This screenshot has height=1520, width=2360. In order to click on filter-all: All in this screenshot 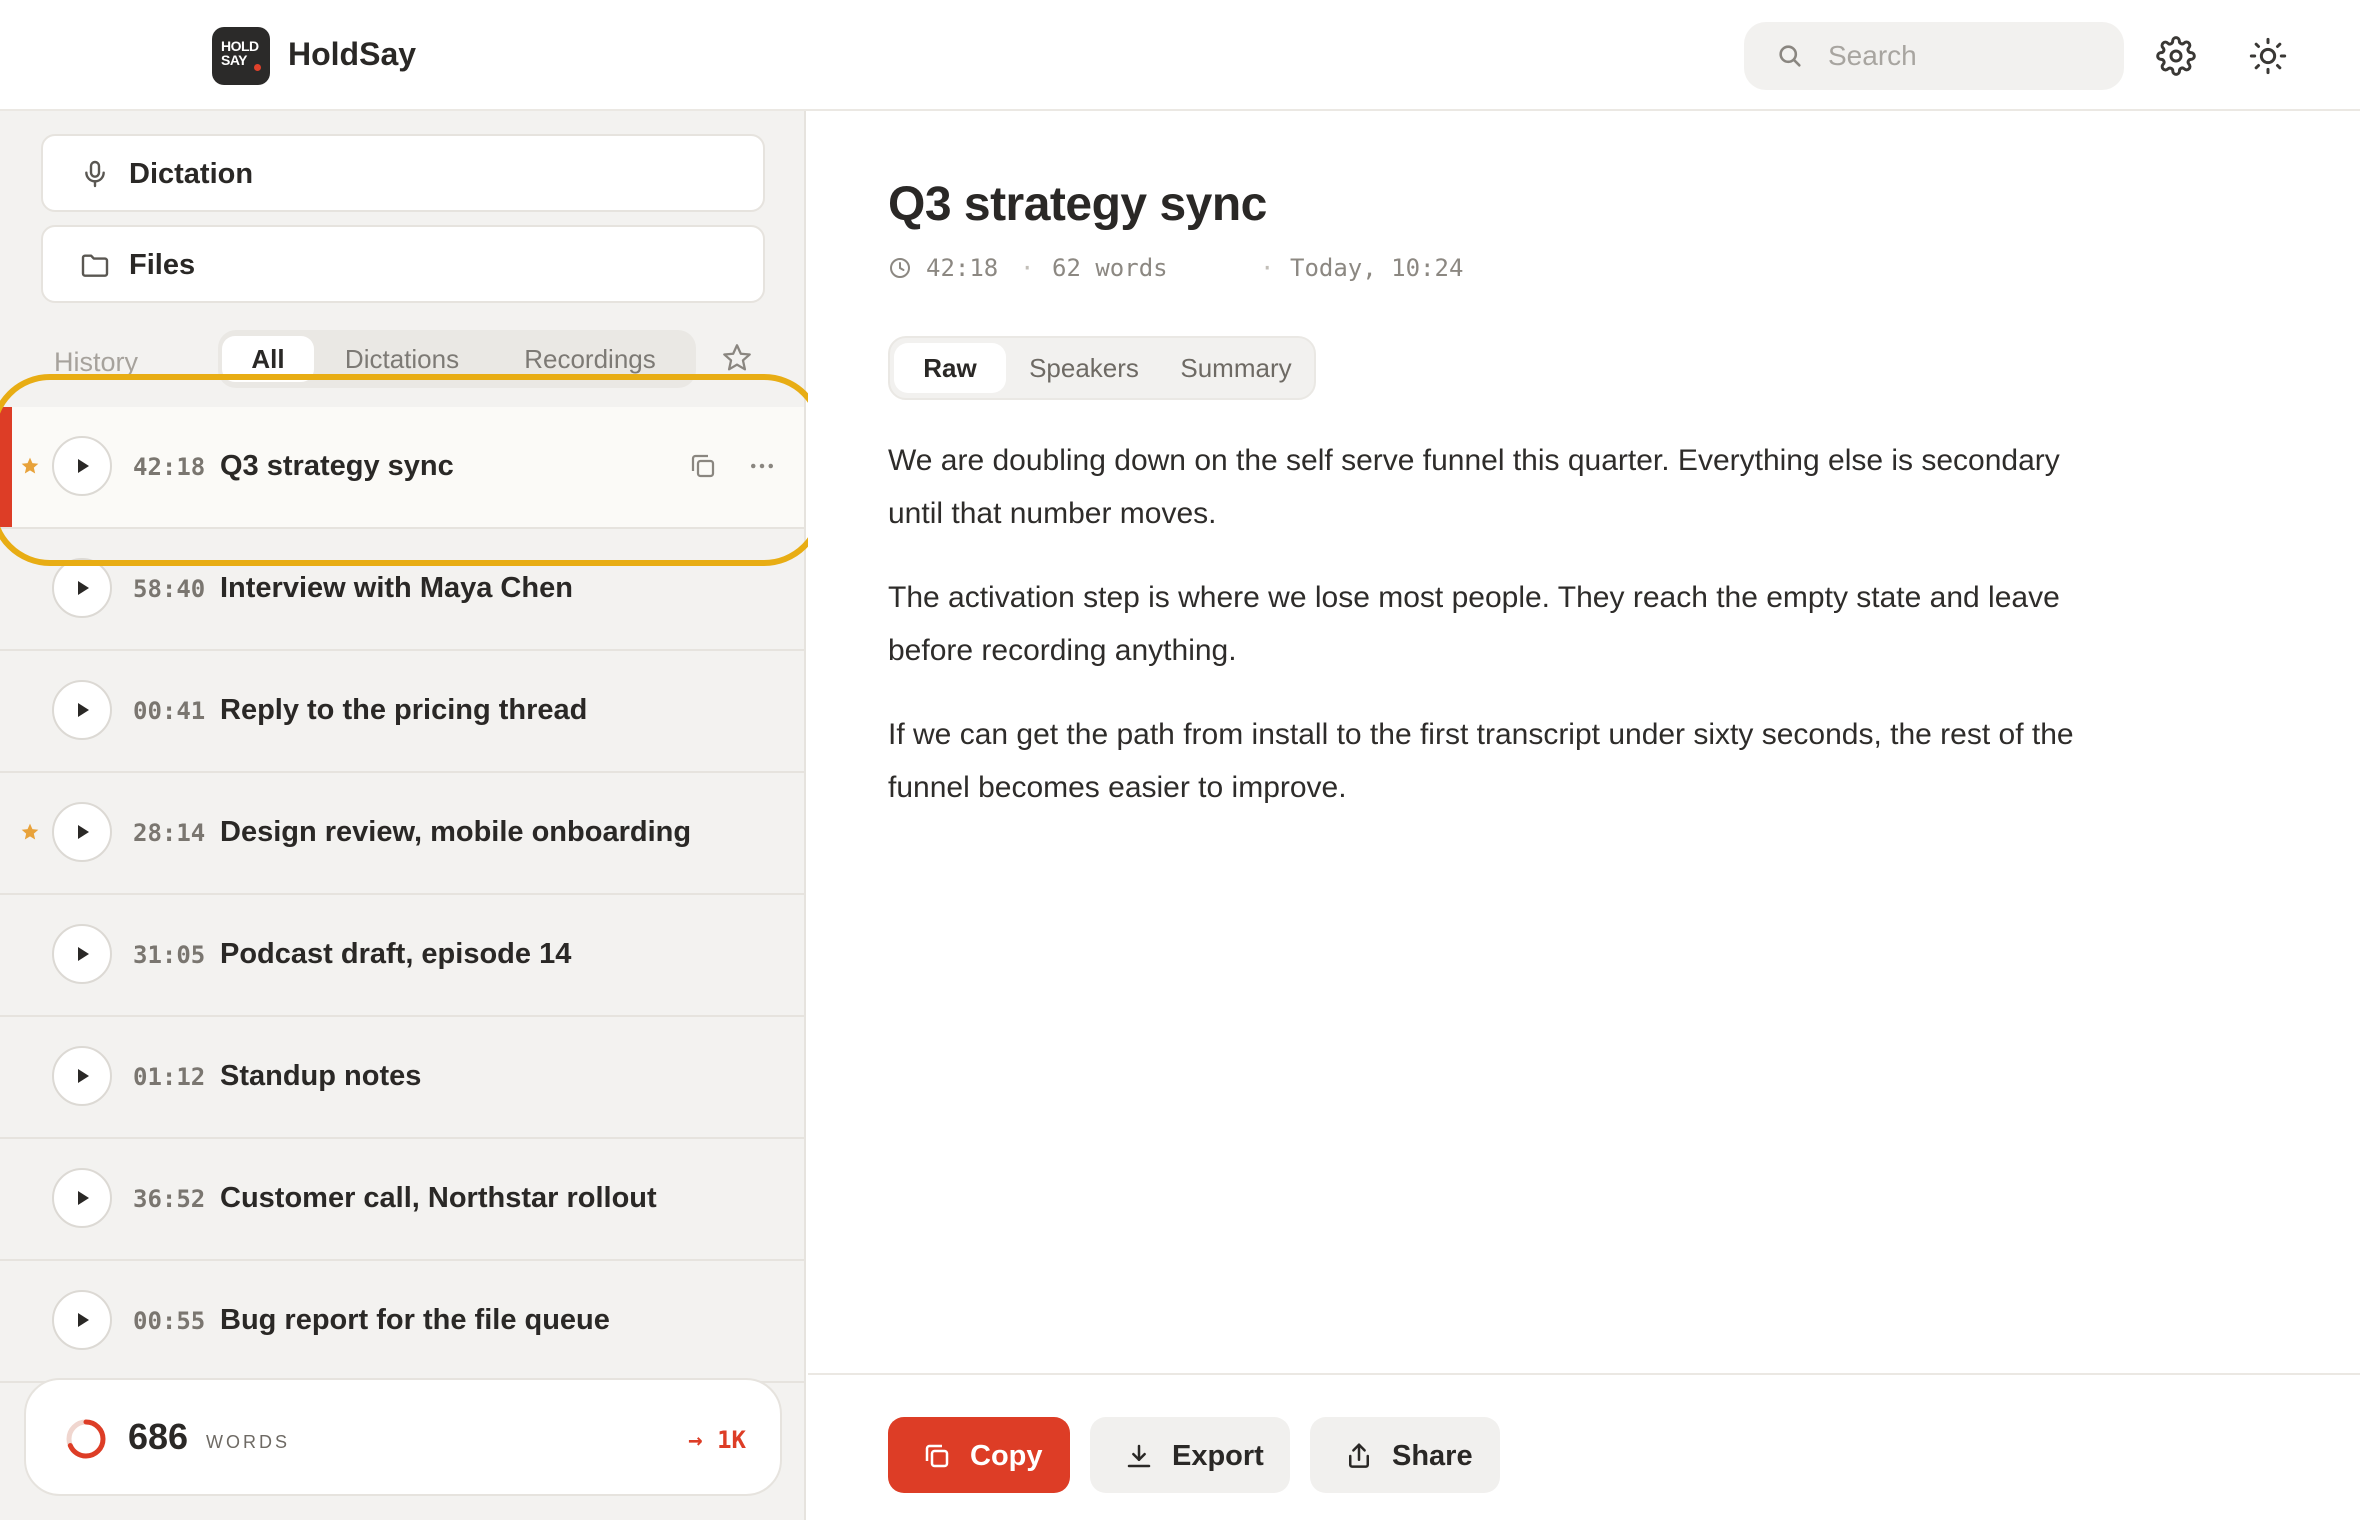, I will do `click(268, 359)`.